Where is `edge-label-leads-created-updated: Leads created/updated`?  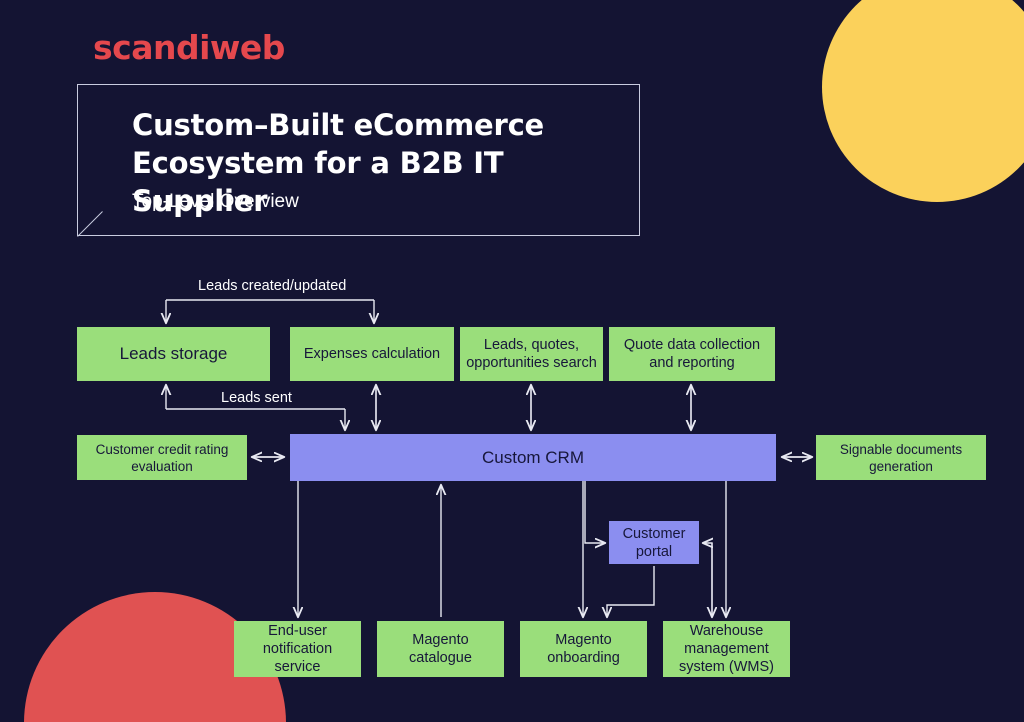 edge-label-leads-created-updated: Leads created/updated is located at coordinates (272, 286).